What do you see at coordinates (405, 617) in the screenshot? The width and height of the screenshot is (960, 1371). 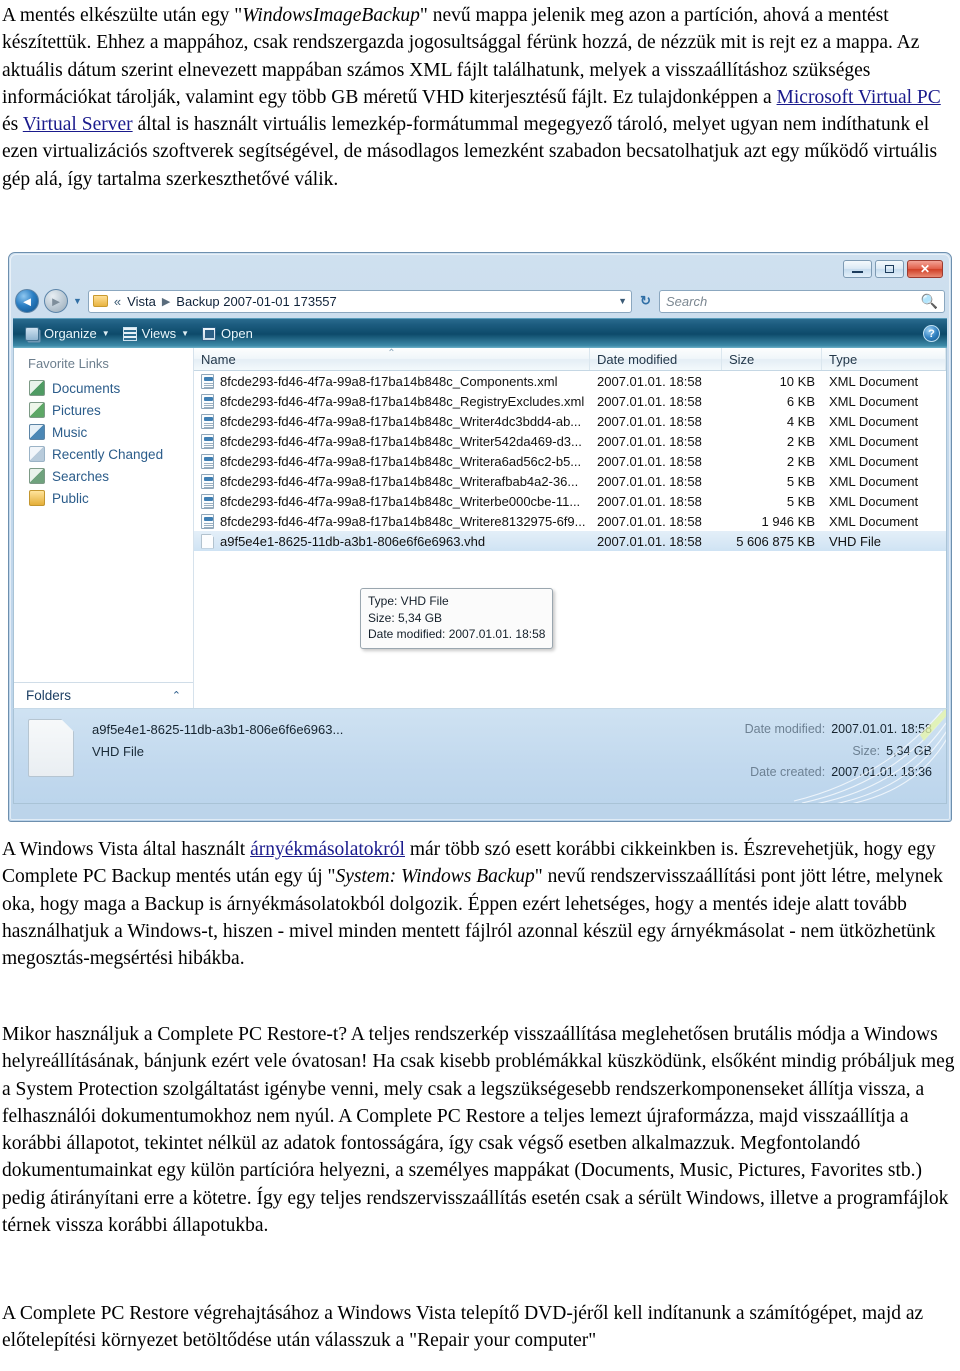 I see `tooltip-size: Size: 5,34 GB` at bounding box center [405, 617].